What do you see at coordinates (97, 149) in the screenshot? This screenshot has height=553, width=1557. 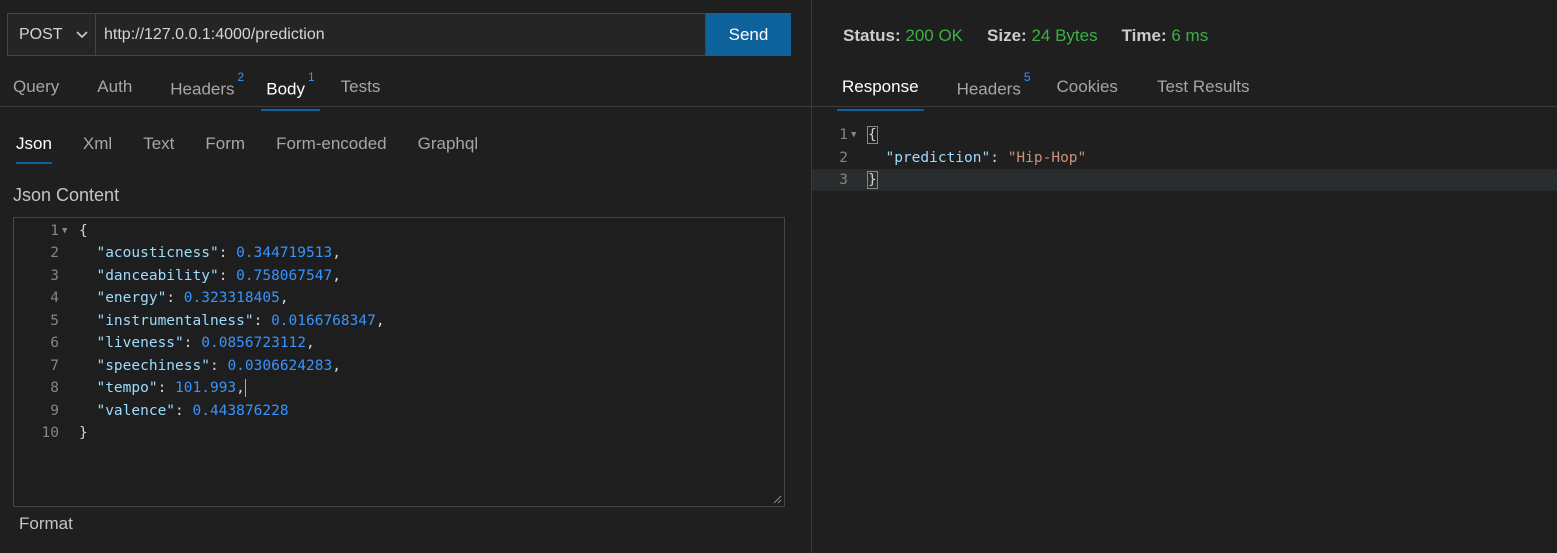 I see `subtab-xml: Xml` at bounding box center [97, 149].